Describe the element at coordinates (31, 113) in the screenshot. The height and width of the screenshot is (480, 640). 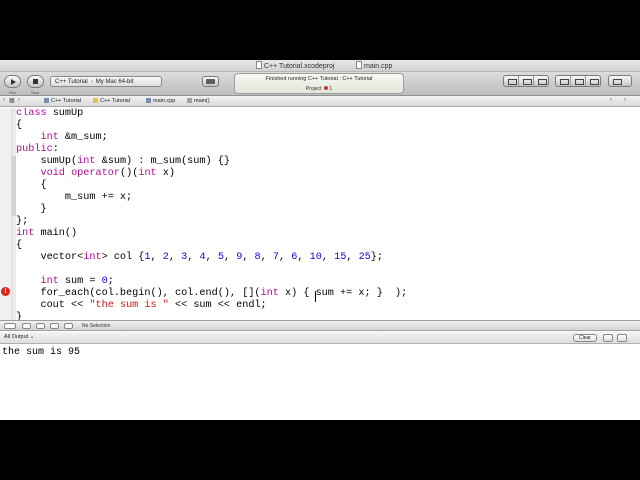
I see `code-token: class` at that location.